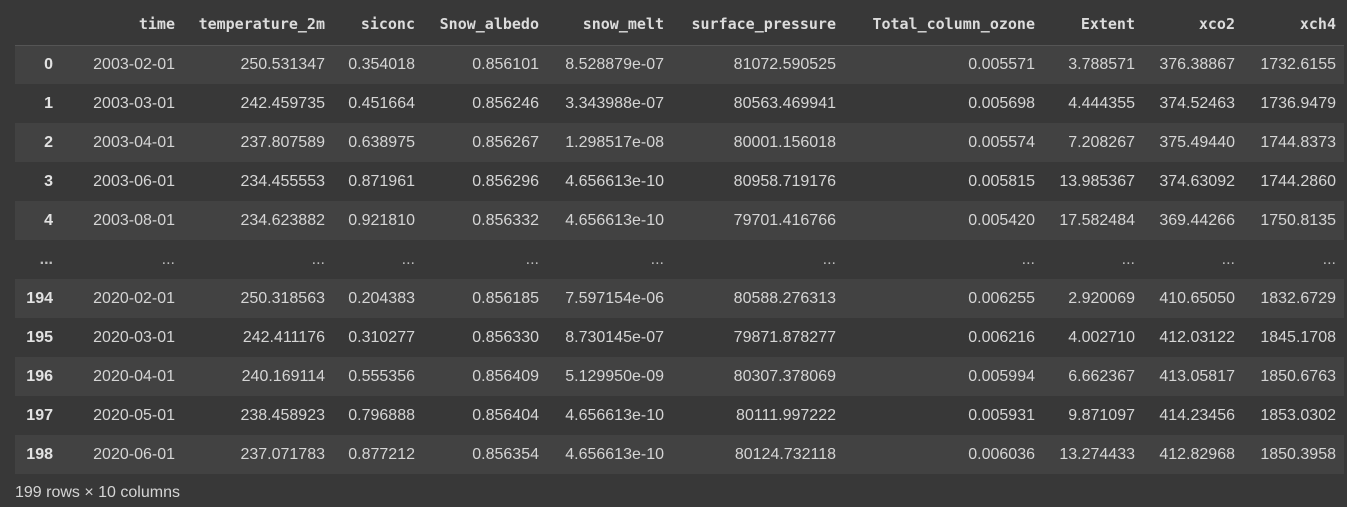  What do you see at coordinates (614, 103) in the screenshot?
I see `table-cell: 3.343988e-07` at bounding box center [614, 103].